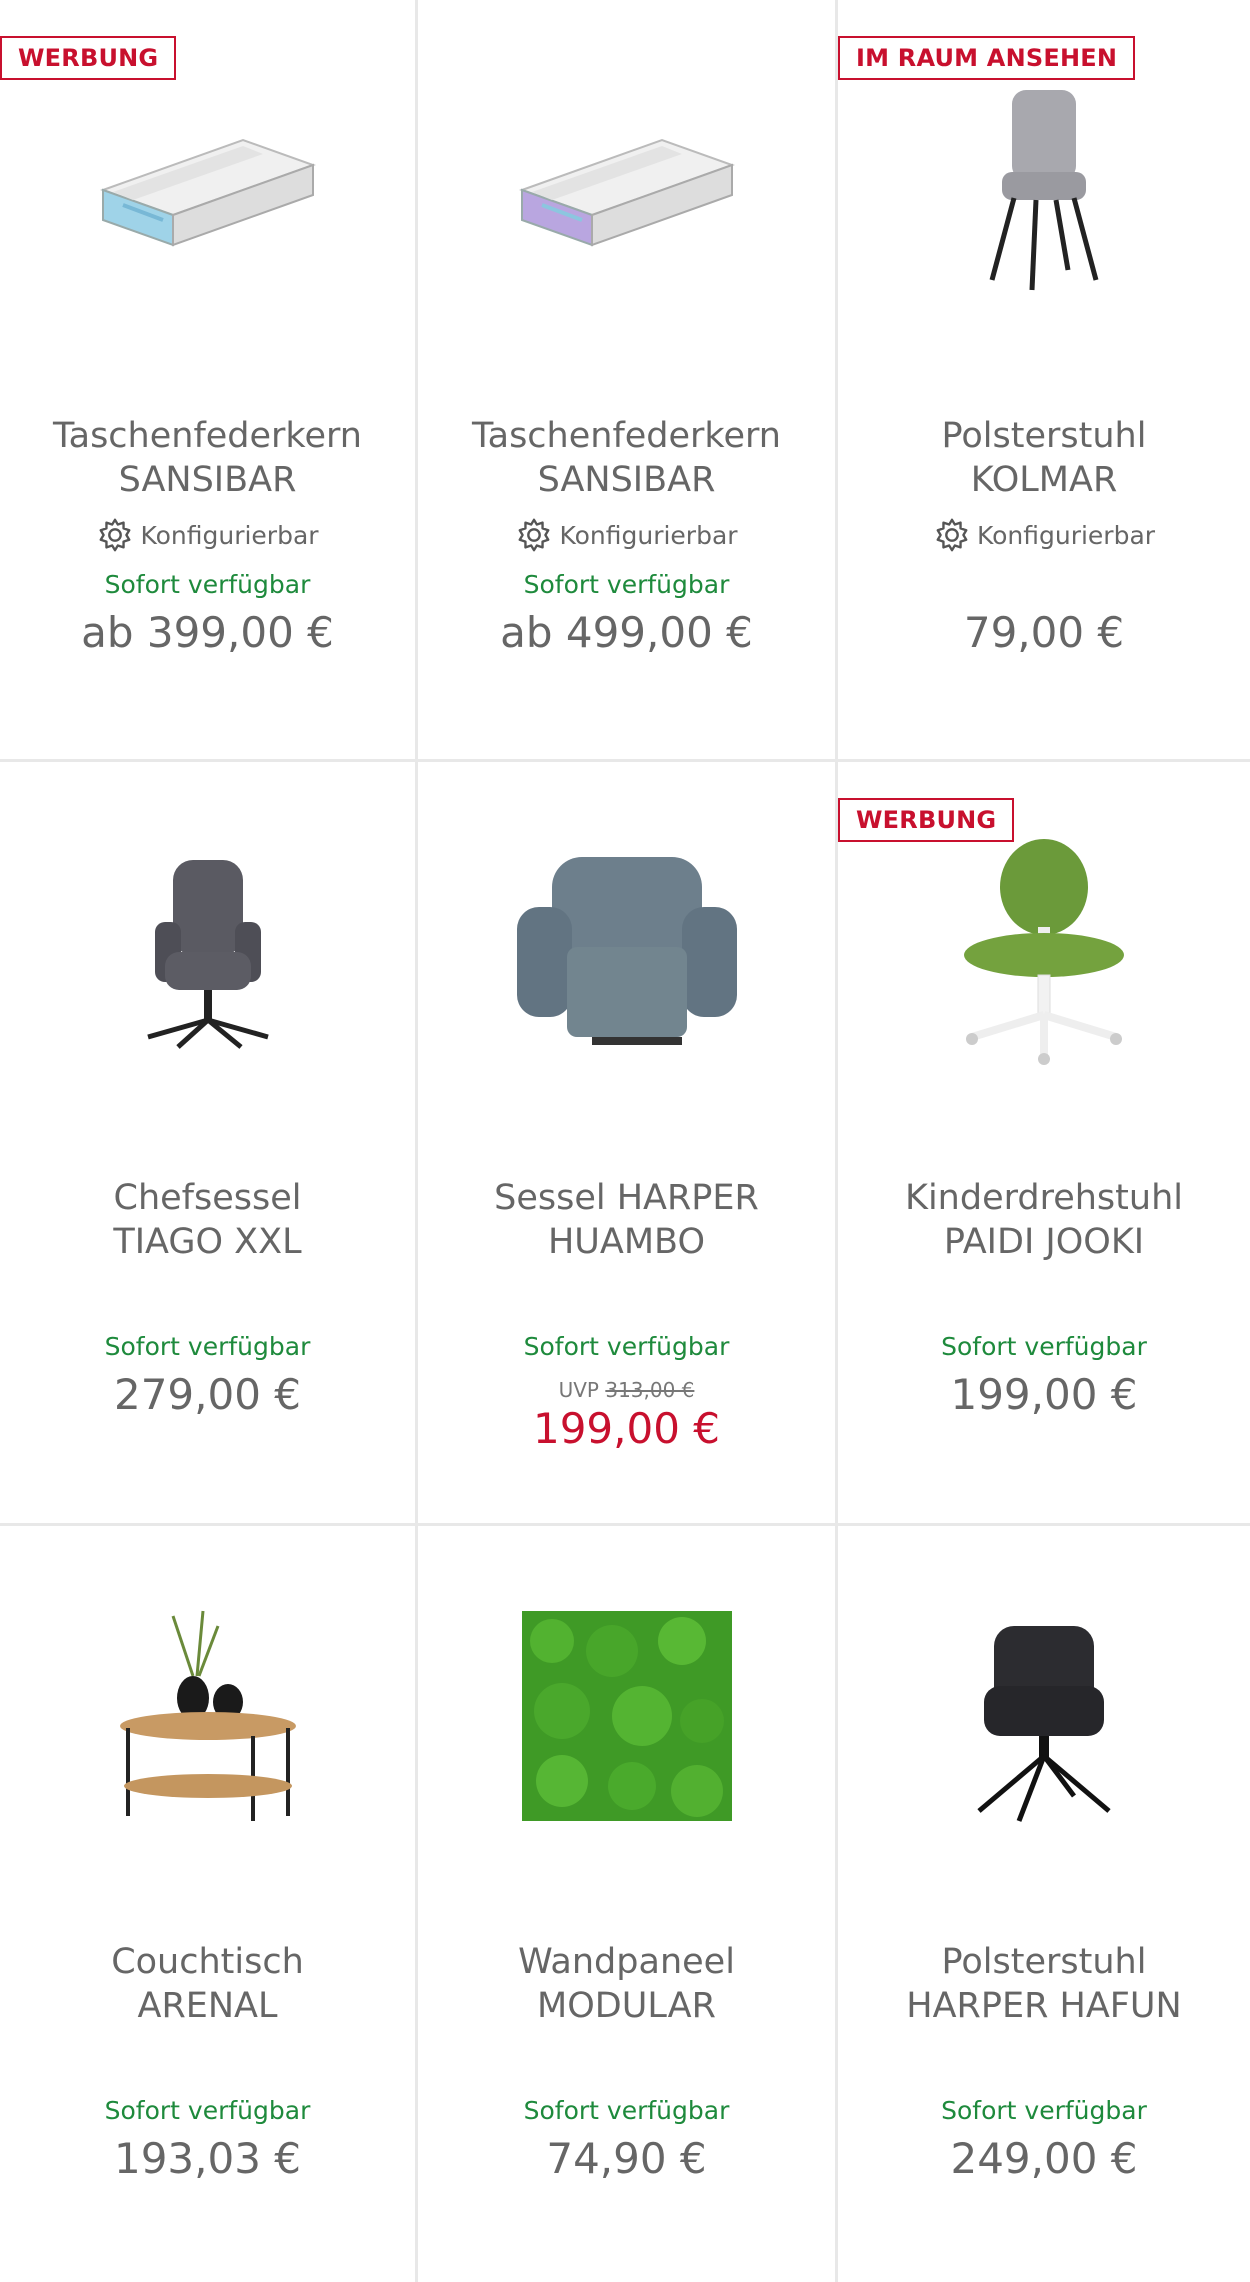  What do you see at coordinates (626, 1220) in the screenshot?
I see `product-name: Sessel HARPER HUAMBO` at bounding box center [626, 1220].